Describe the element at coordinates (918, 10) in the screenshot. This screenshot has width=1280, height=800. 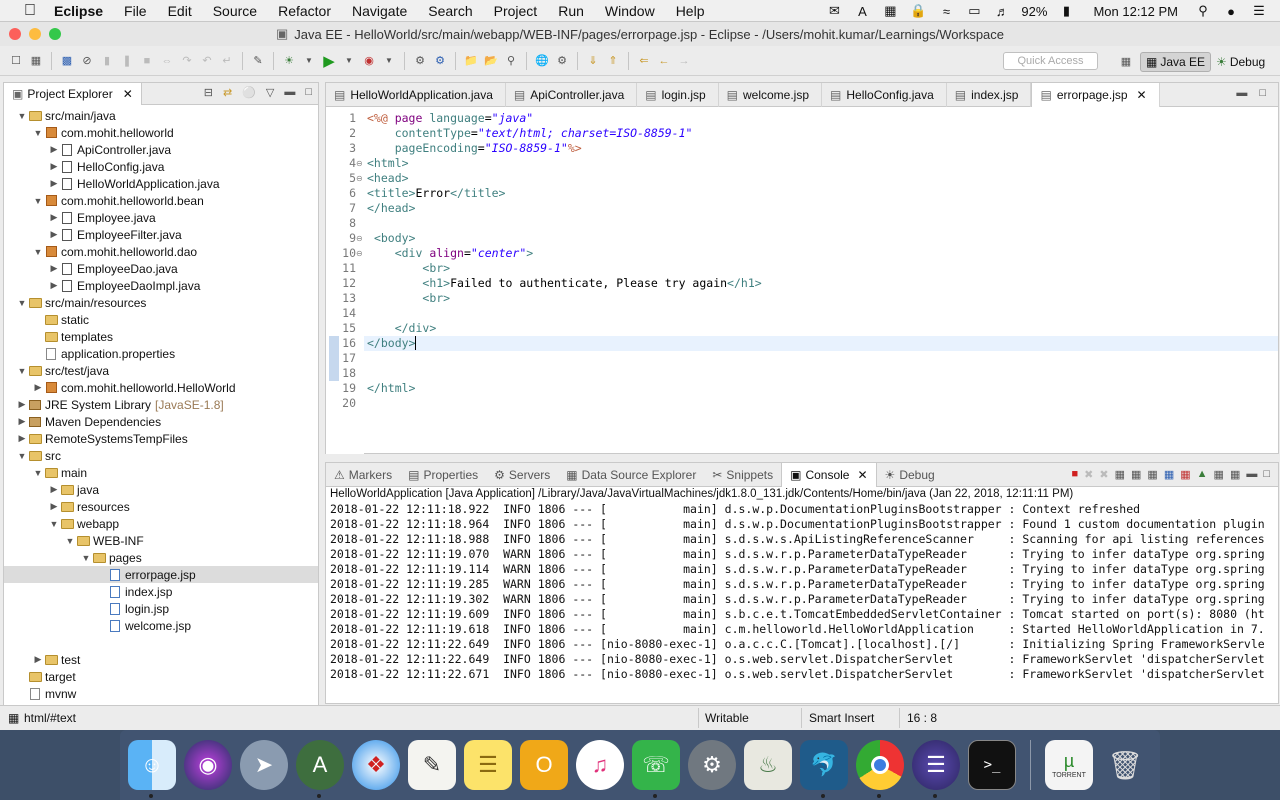
I see `lock-icon: 🔒` at that location.